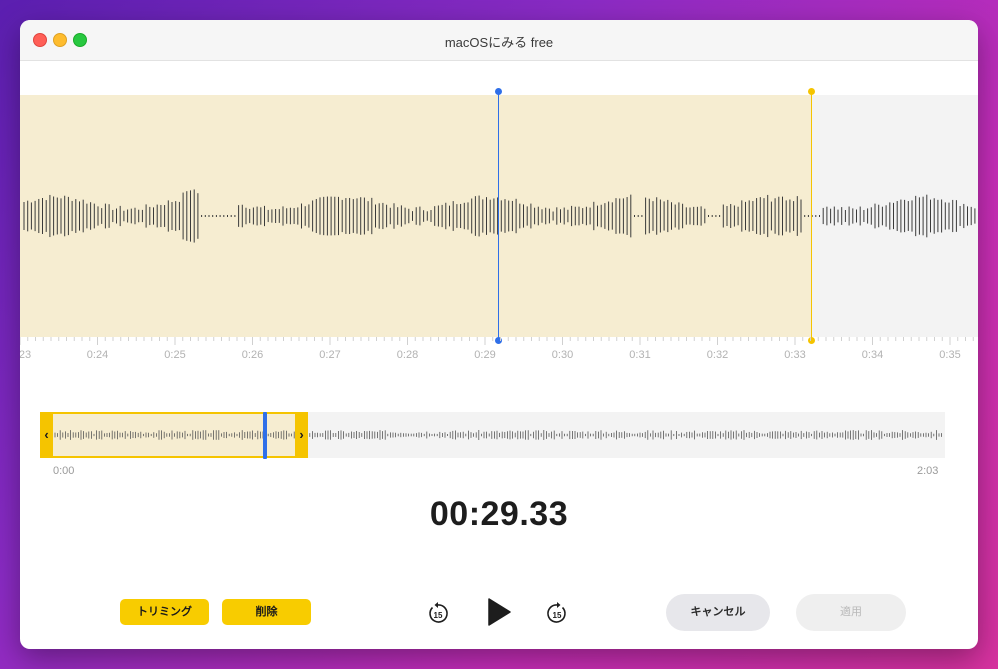  I want to click on skip-back-seconds: 15, so click(438, 615).